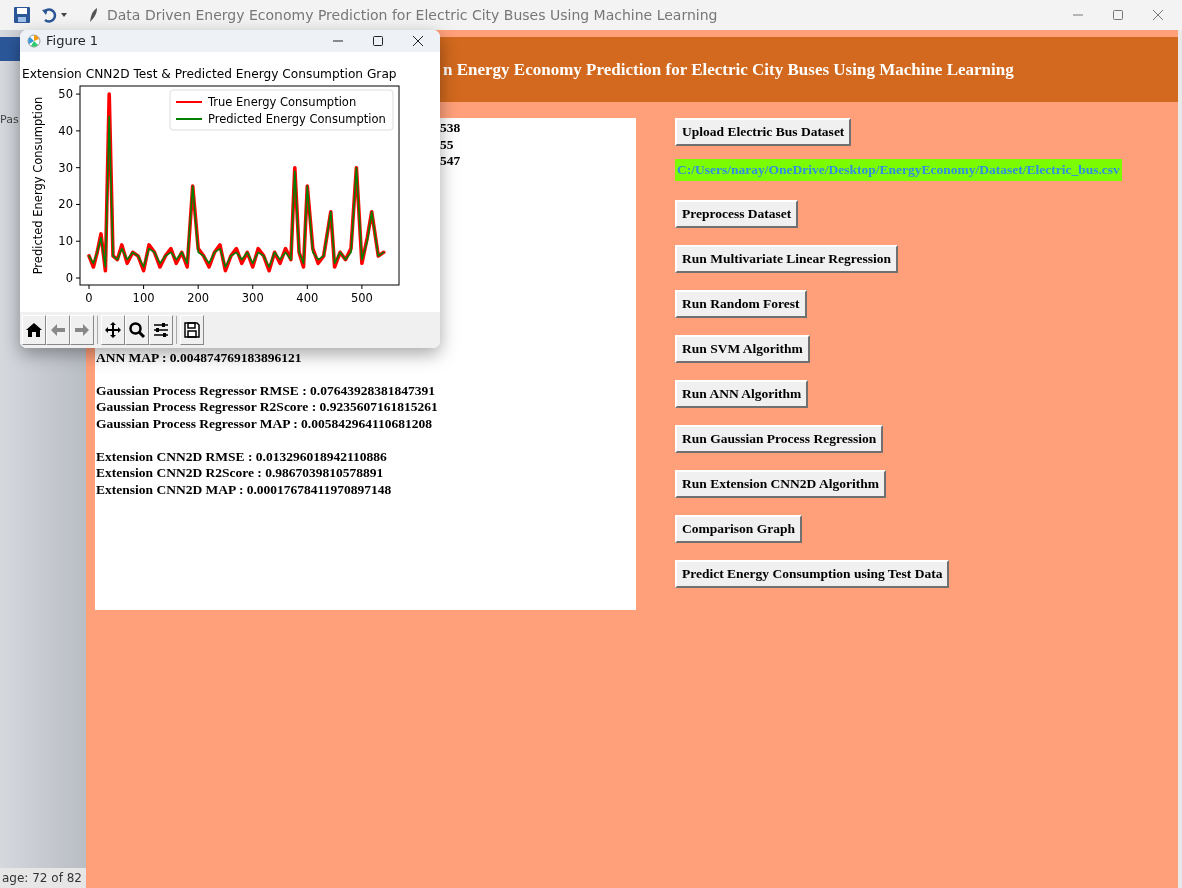 The height and width of the screenshot is (888, 1182). What do you see at coordinates (65, 241) in the screenshot?
I see `tick-label: 10` at bounding box center [65, 241].